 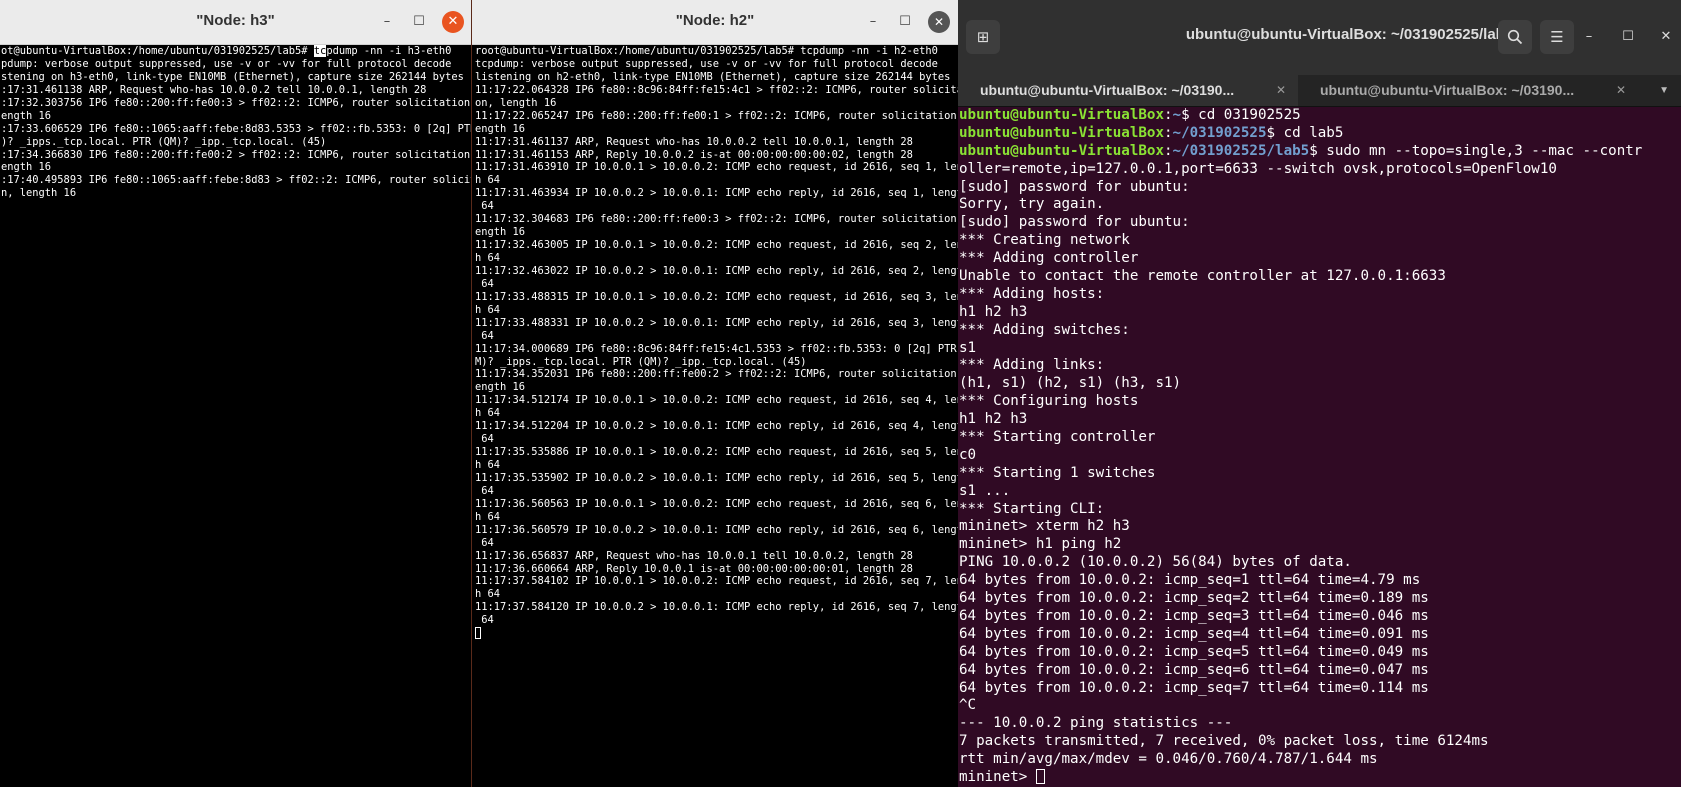 I want to click on terminal-line: ubuntu@ubuntu-VirtualBox:~$ cd 031902525, so click(x=1320, y=116).